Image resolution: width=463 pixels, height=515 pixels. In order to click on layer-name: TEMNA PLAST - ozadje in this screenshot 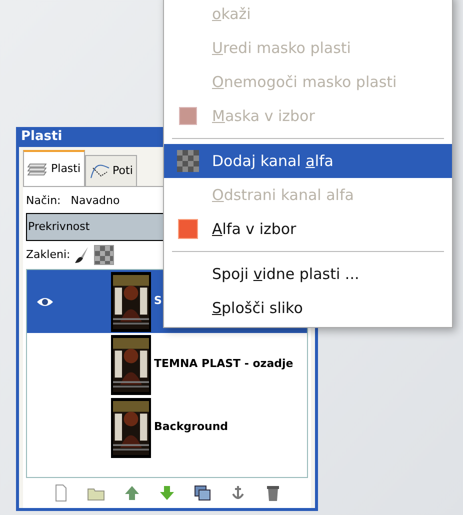, I will do `click(224, 364)`.